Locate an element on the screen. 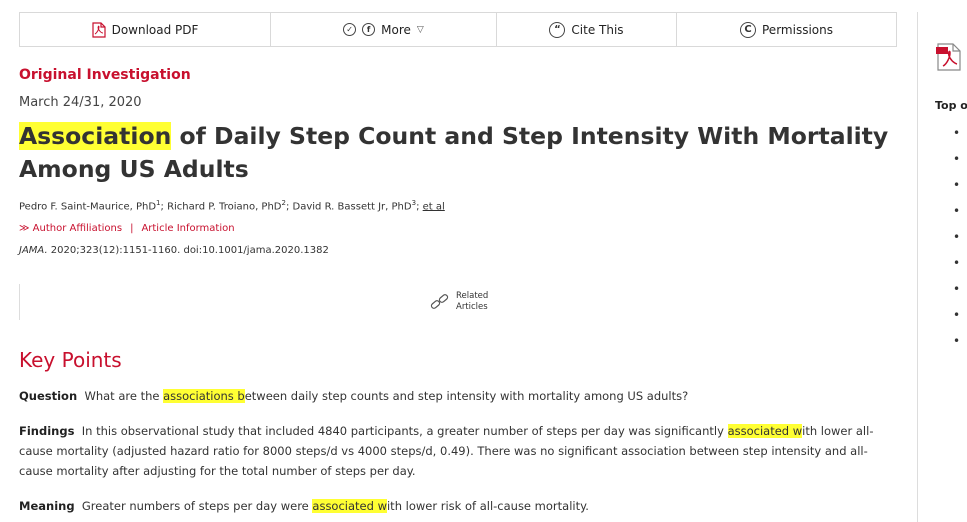 Image resolution: width=967 pixels, height=522 pixels. affiliation-sup: 3 is located at coordinates (414, 203).